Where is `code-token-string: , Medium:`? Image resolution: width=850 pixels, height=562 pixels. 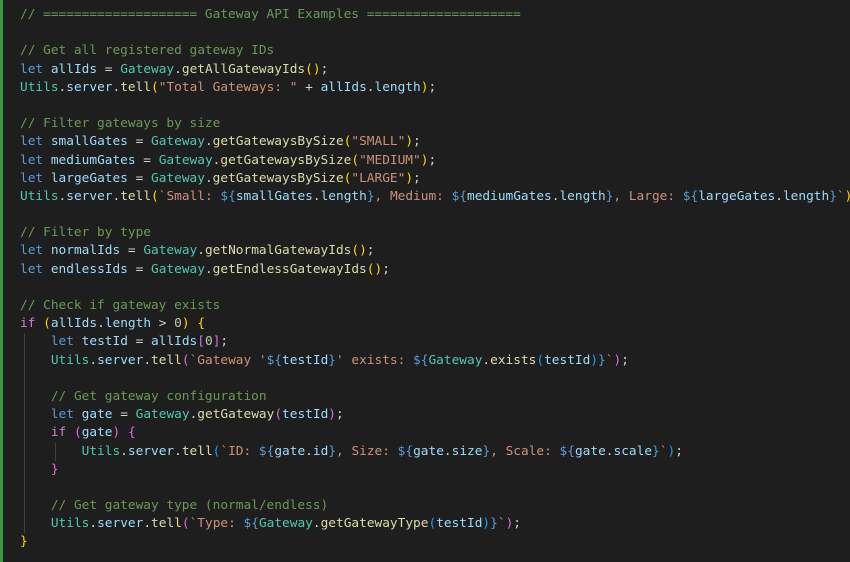
code-token-string: , Medium: is located at coordinates (413, 196).